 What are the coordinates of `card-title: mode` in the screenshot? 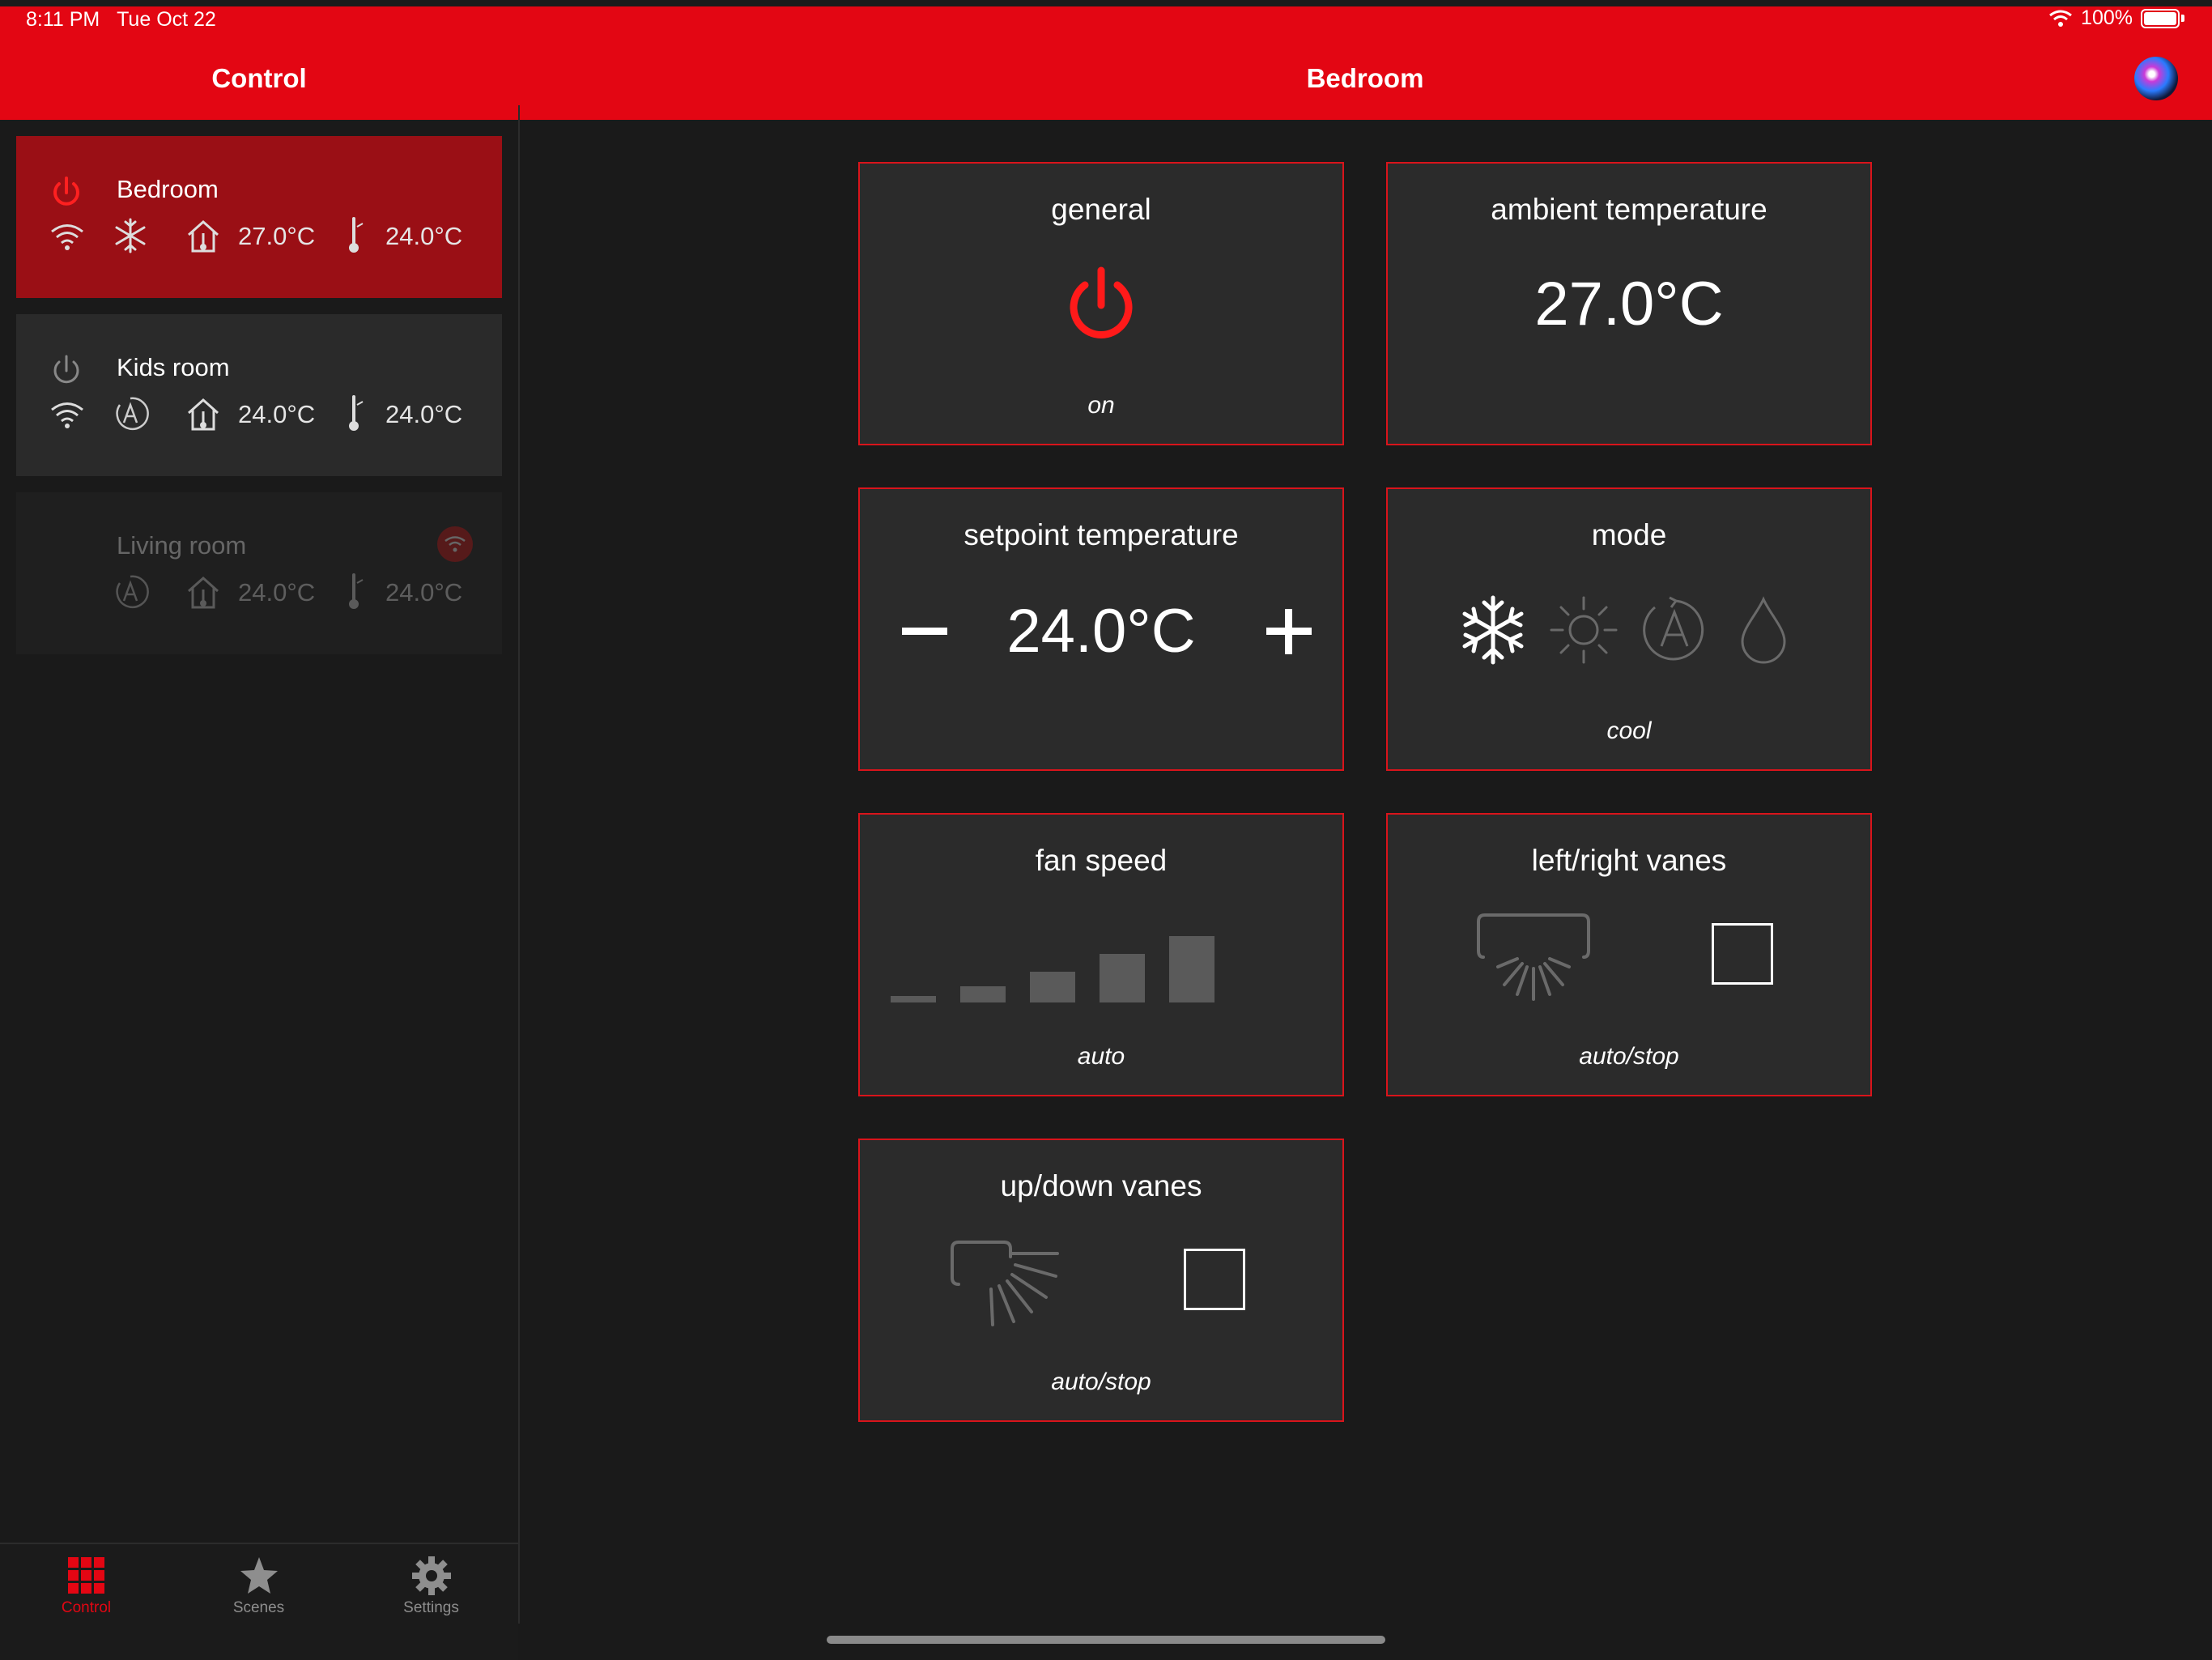 It's located at (1629, 535).